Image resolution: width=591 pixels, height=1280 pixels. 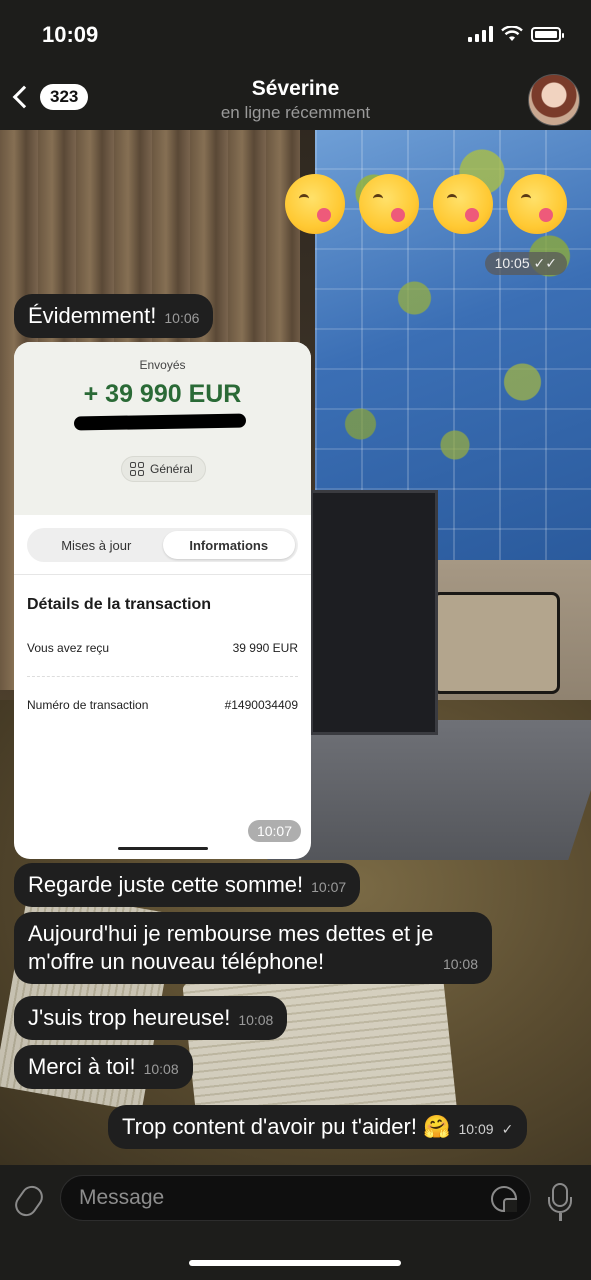 I want to click on double-check-icon: ✓✓, so click(x=545, y=263).